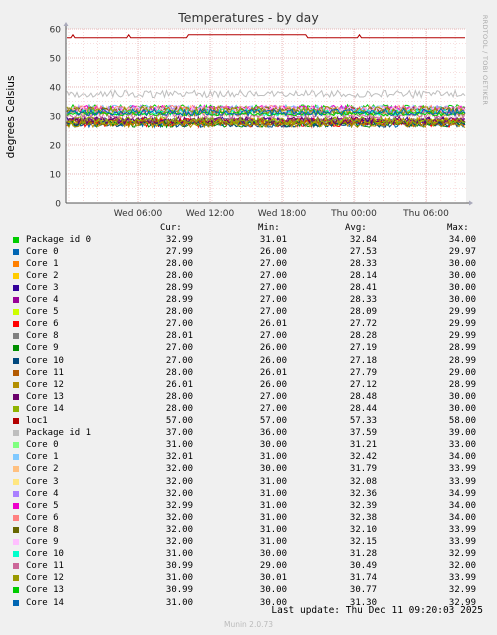  I want to click on legend-header-min: Min:, so click(269, 228).